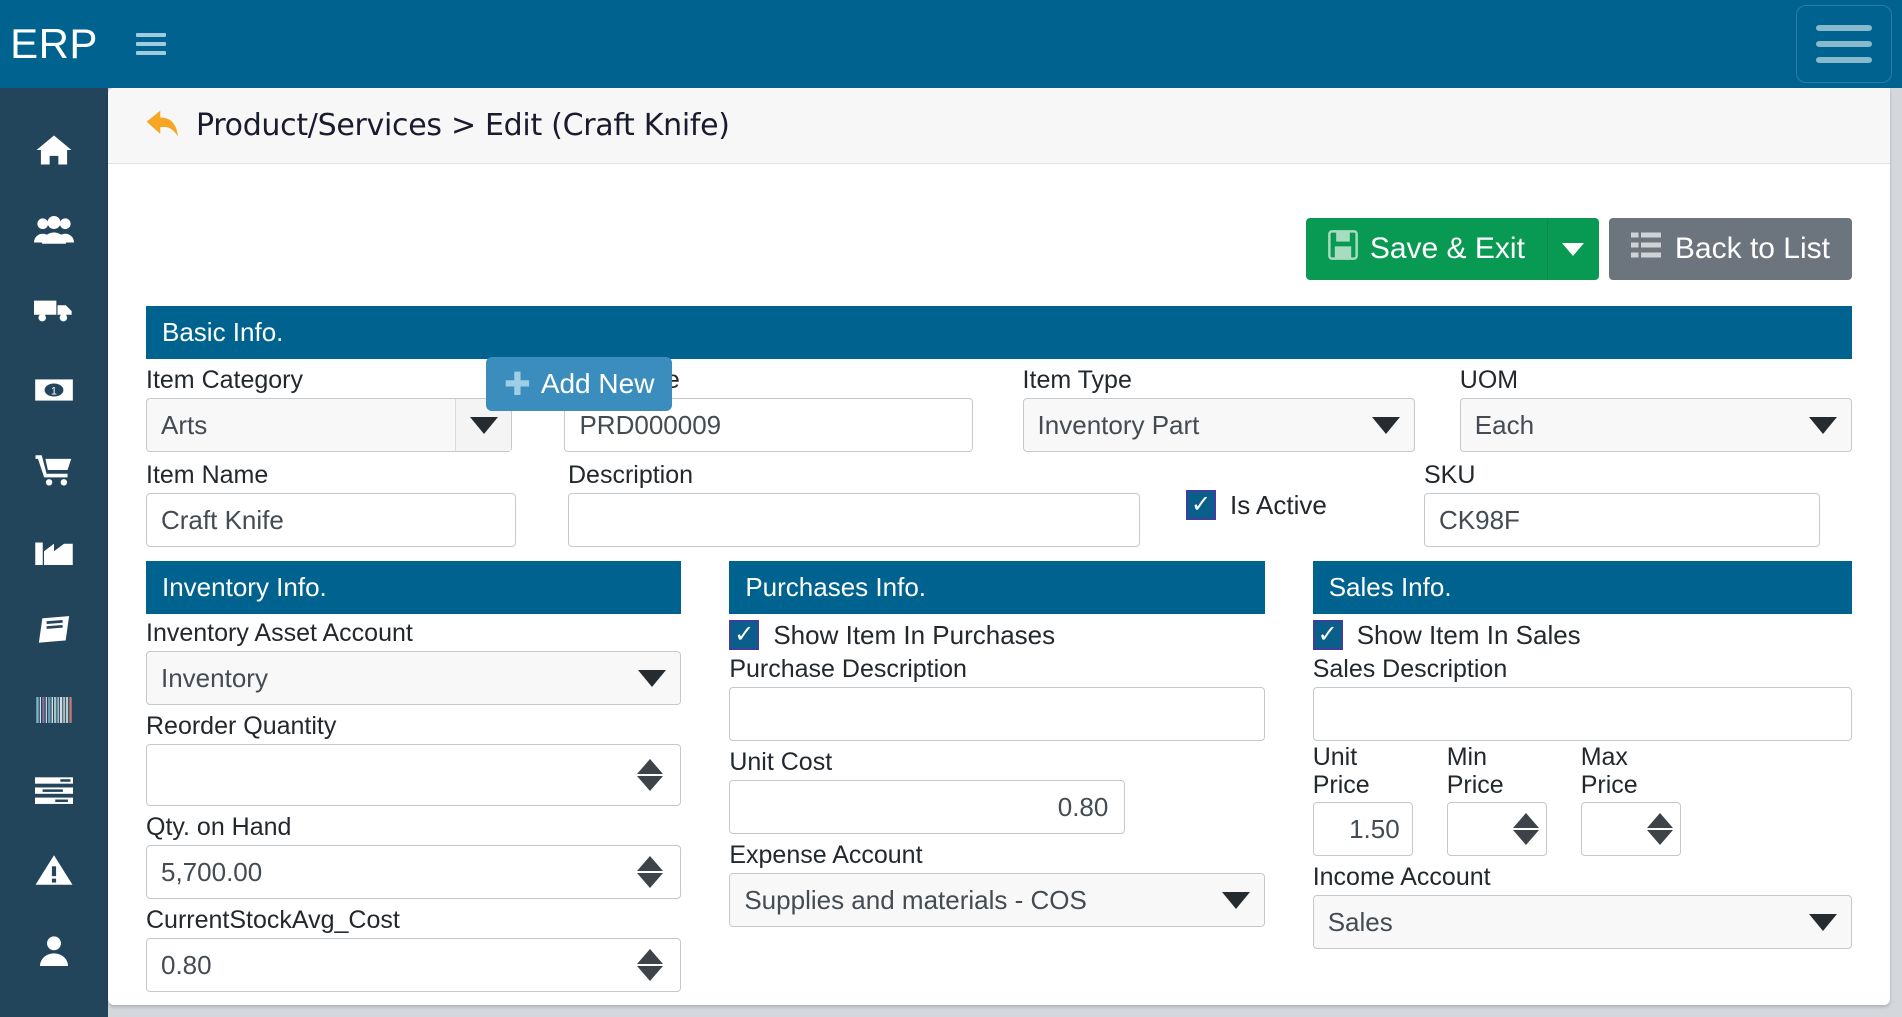 The image size is (1902, 1017). What do you see at coordinates (1447, 248) in the screenshot?
I see `save-and-exit-label: Save & Exit` at bounding box center [1447, 248].